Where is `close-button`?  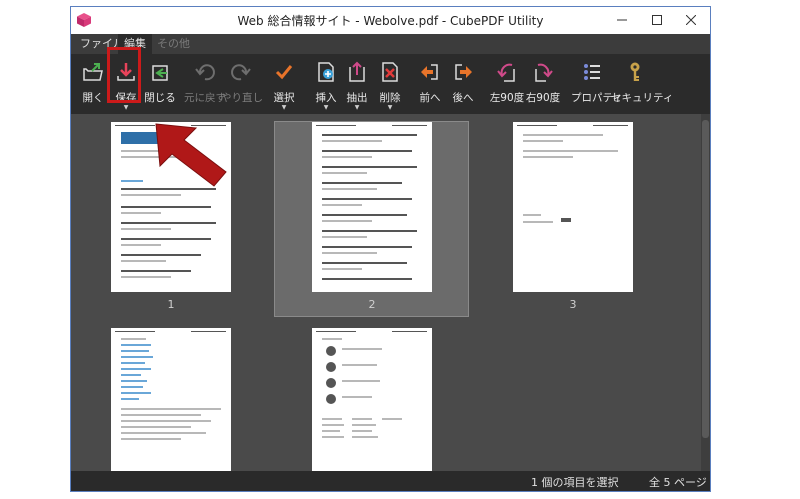
close-button is located at coordinates (691, 20).